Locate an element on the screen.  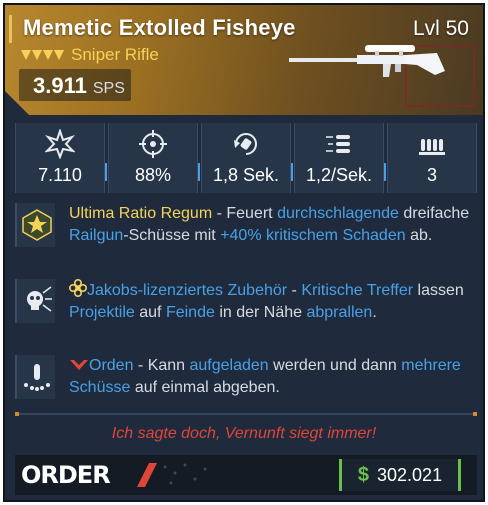
currency-icon: $ is located at coordinates (363, 474).